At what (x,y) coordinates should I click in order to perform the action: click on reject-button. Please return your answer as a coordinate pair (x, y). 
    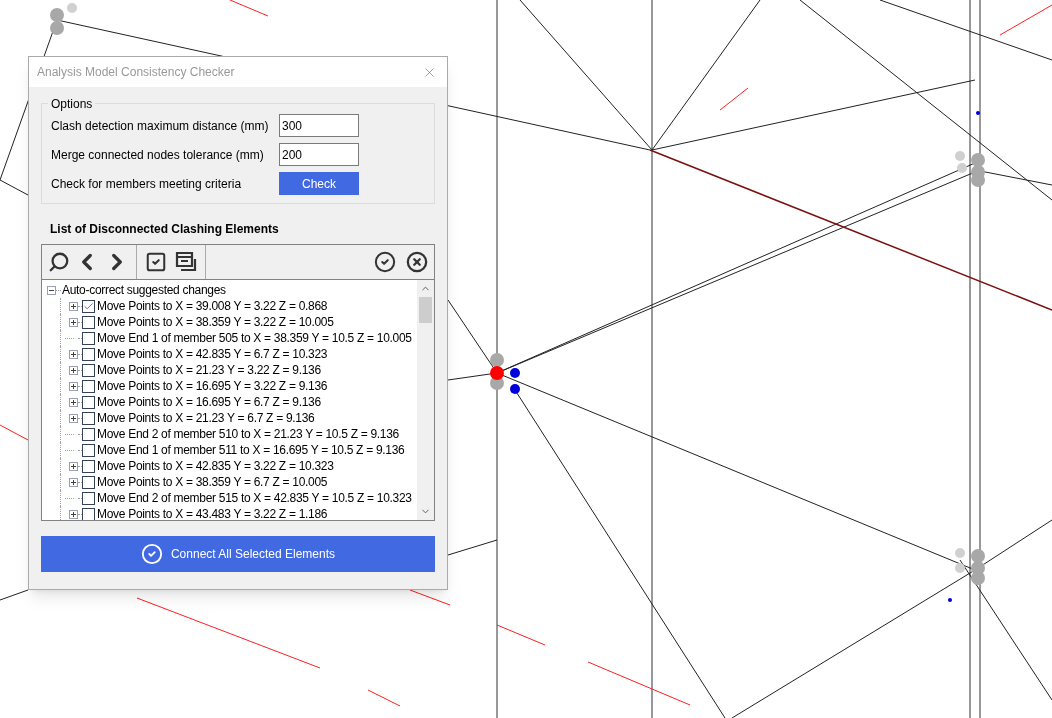
    Looking at the image, I should click on (417, 262).